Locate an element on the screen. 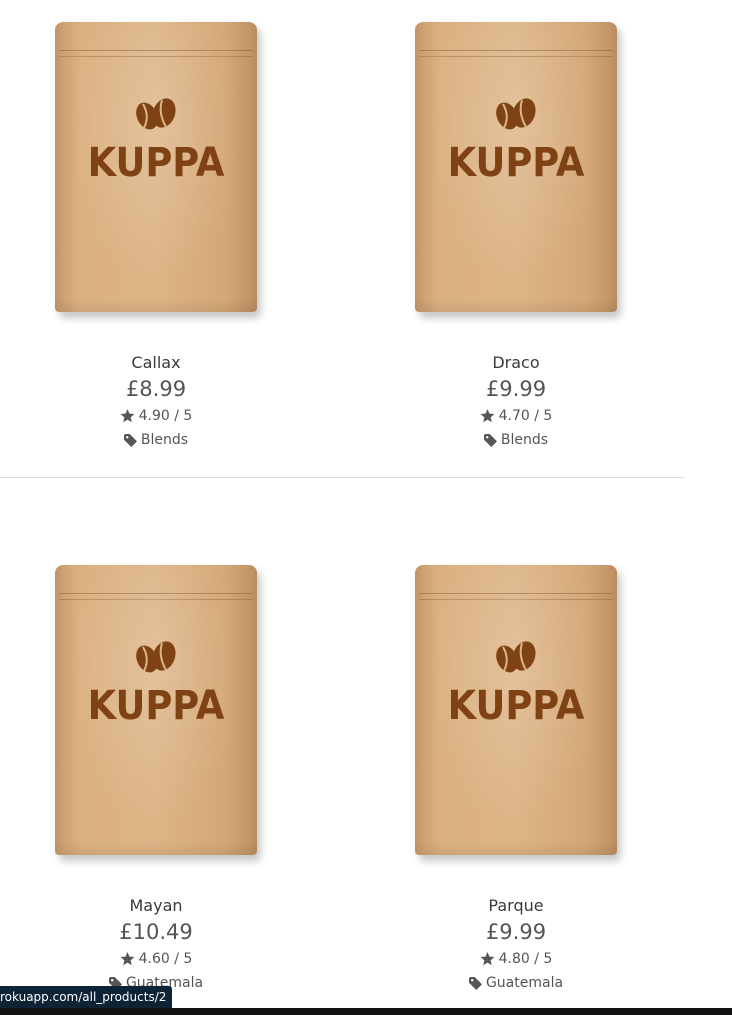 The width and height of the screenshot is (732, 1015). category-label: Guatemala is located at coordinates (524, 983).